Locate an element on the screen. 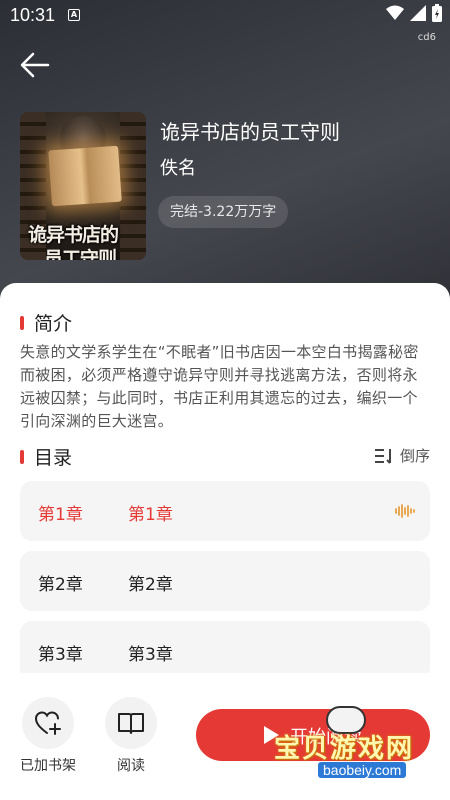 The width and height of the screenshot is (450, 800). heart-plus-icon is located at coordinates (47, 723).